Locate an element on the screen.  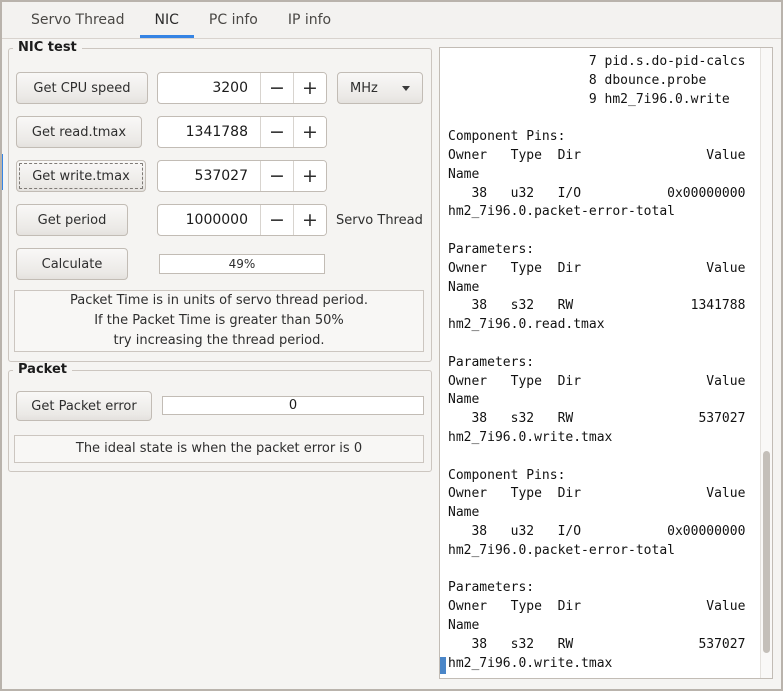
read-tmax-row: Get read.tmax 1341788 − + is located at coordinates (220, 132).